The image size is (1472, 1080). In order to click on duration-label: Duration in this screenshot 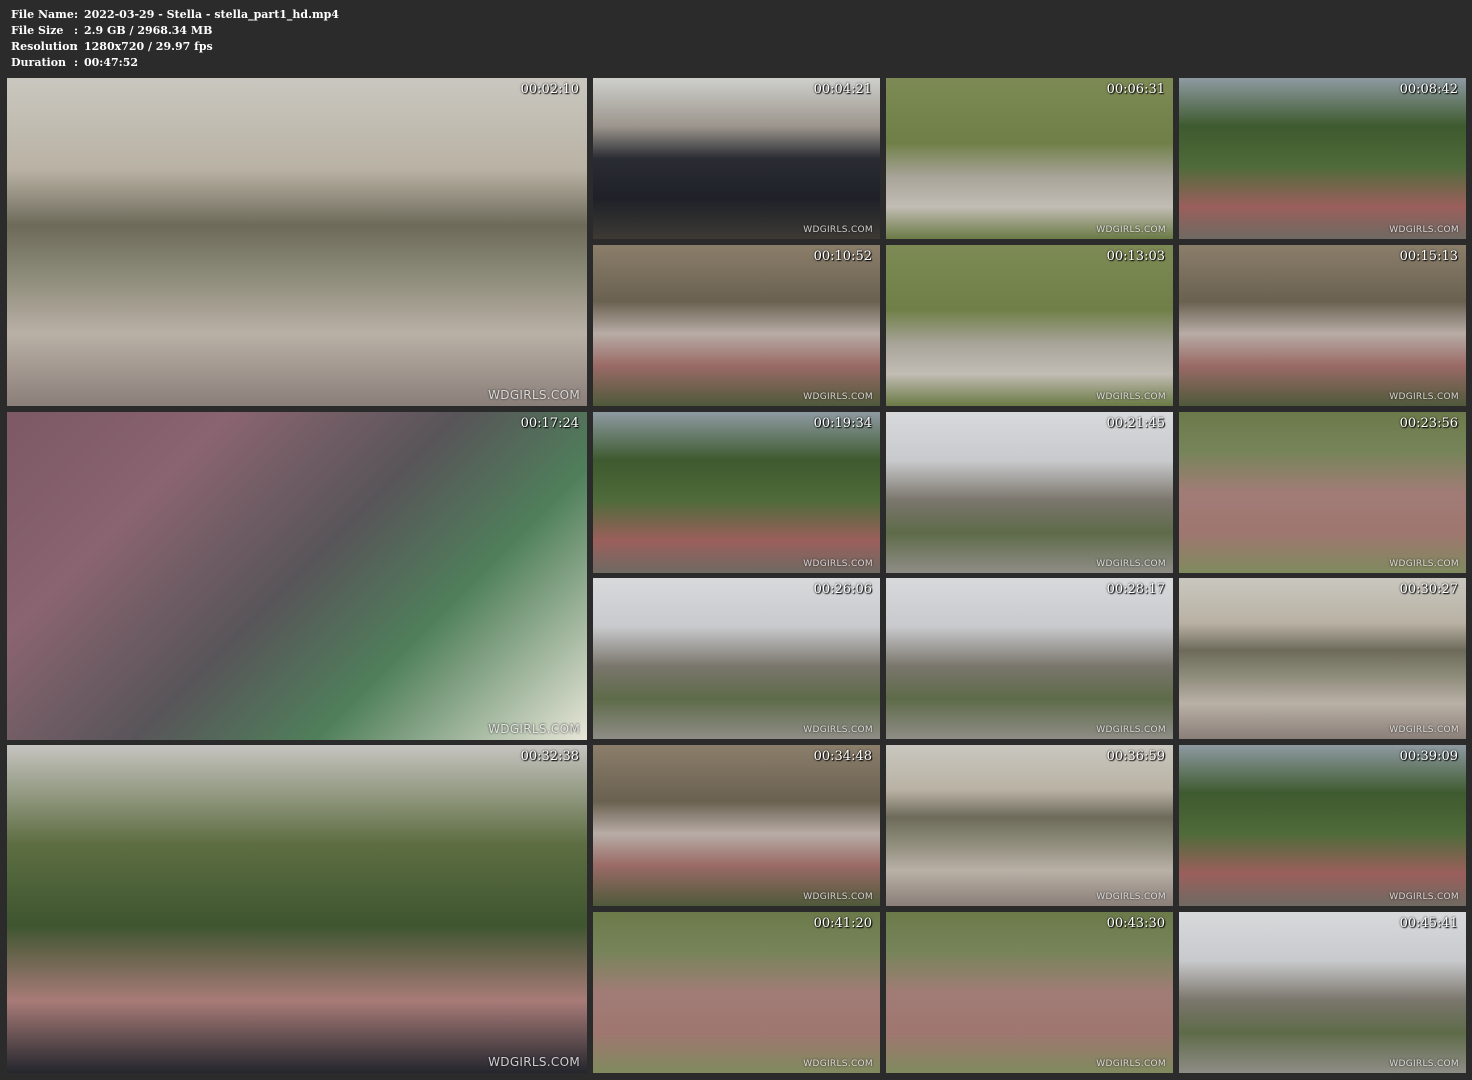, I will do `click(39, 62)`.